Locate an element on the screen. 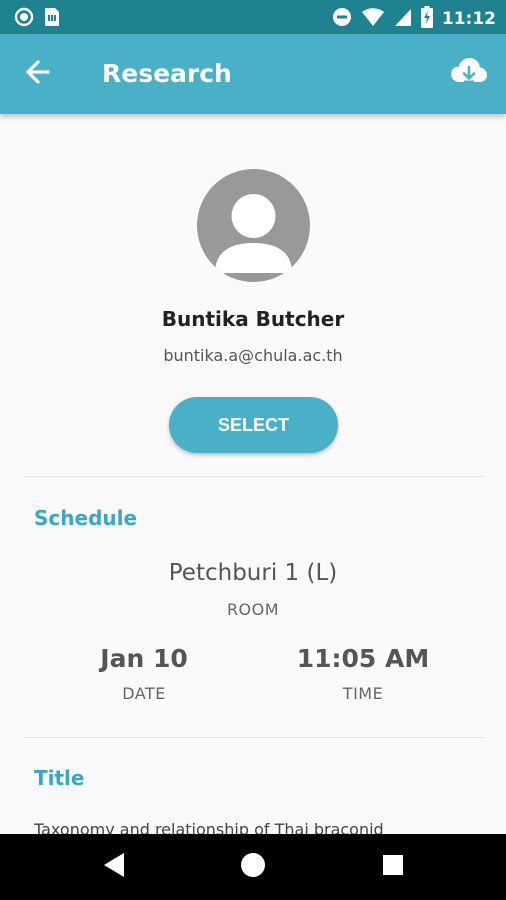 The image size is (506, 900). wifi-icon is located at coordinates (373, 19).